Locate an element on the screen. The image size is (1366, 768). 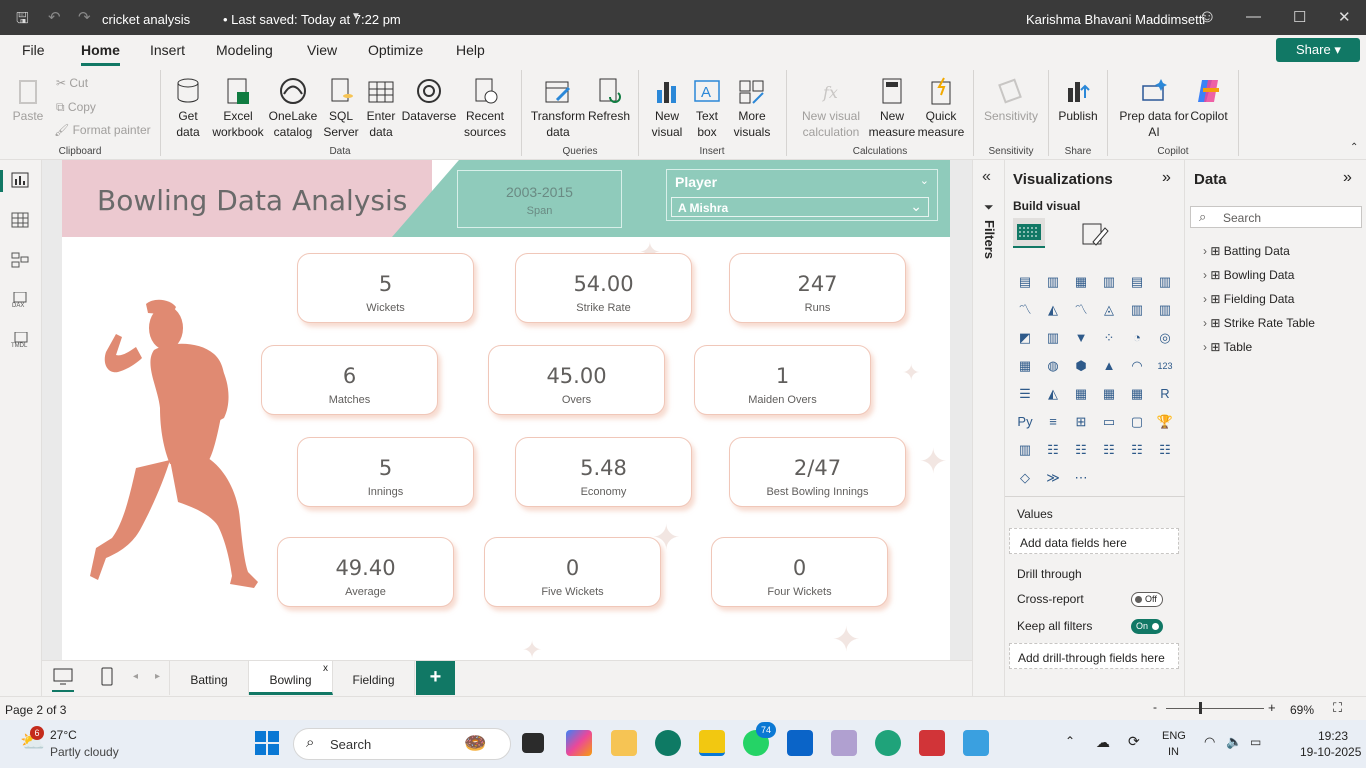
kpi-card-best-bowling-innings: 2/47 Best Bowling Innings is located at coordinates (817, 472).